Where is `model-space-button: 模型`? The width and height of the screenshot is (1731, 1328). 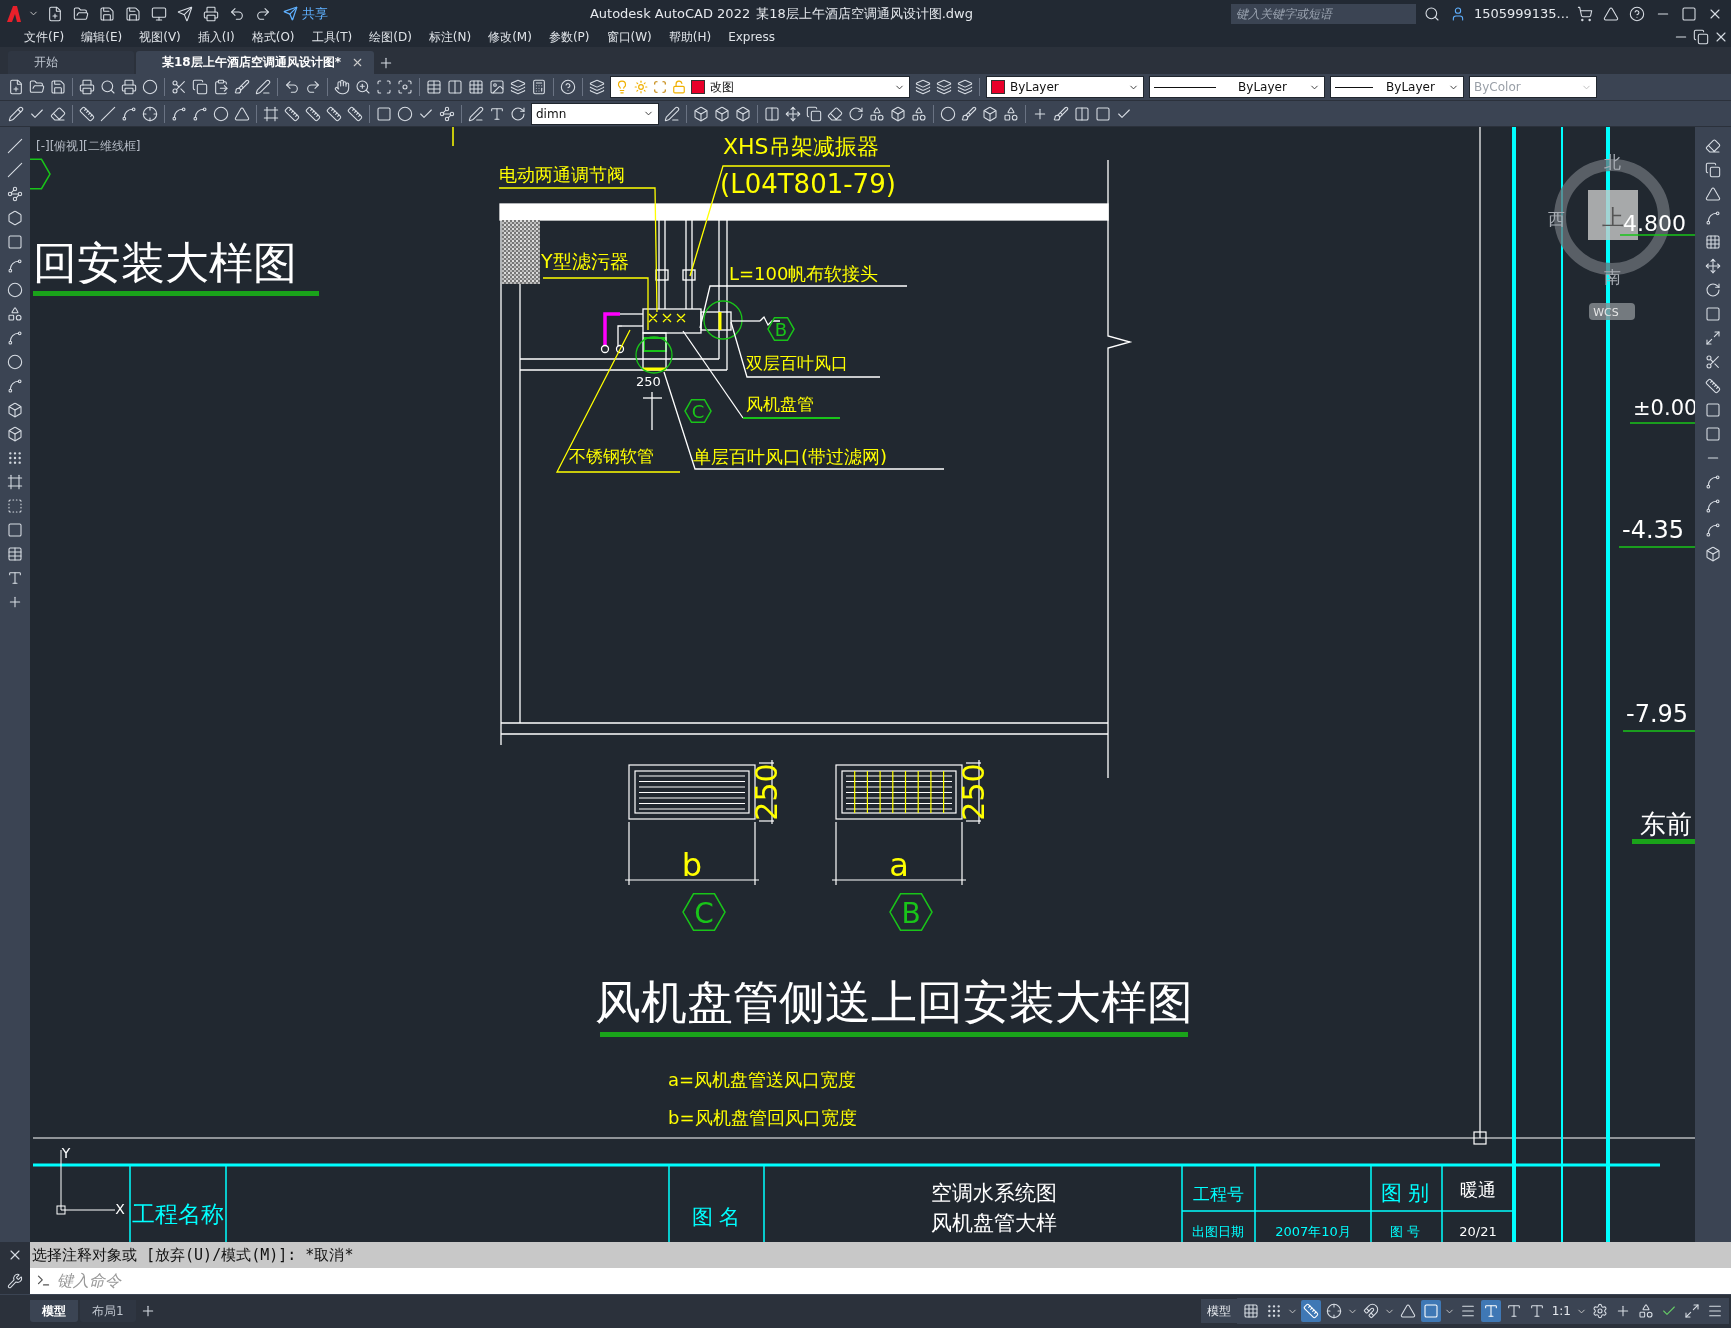
model-space-button: 模型 is located at coordinates (1218, 1311).